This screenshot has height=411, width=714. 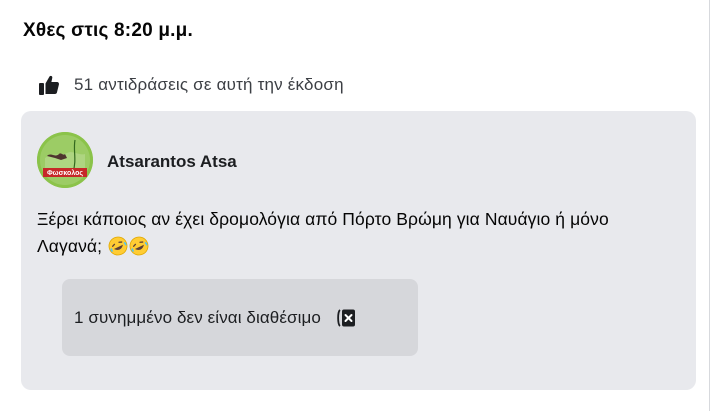 I want to click on post-timestamp: Χθες στις 8:20 μ.μ., so click(x=108, y=31).